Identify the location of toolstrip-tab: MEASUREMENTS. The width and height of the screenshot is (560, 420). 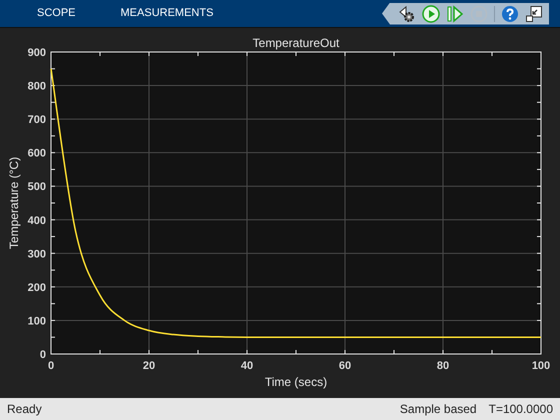
(167, 13).